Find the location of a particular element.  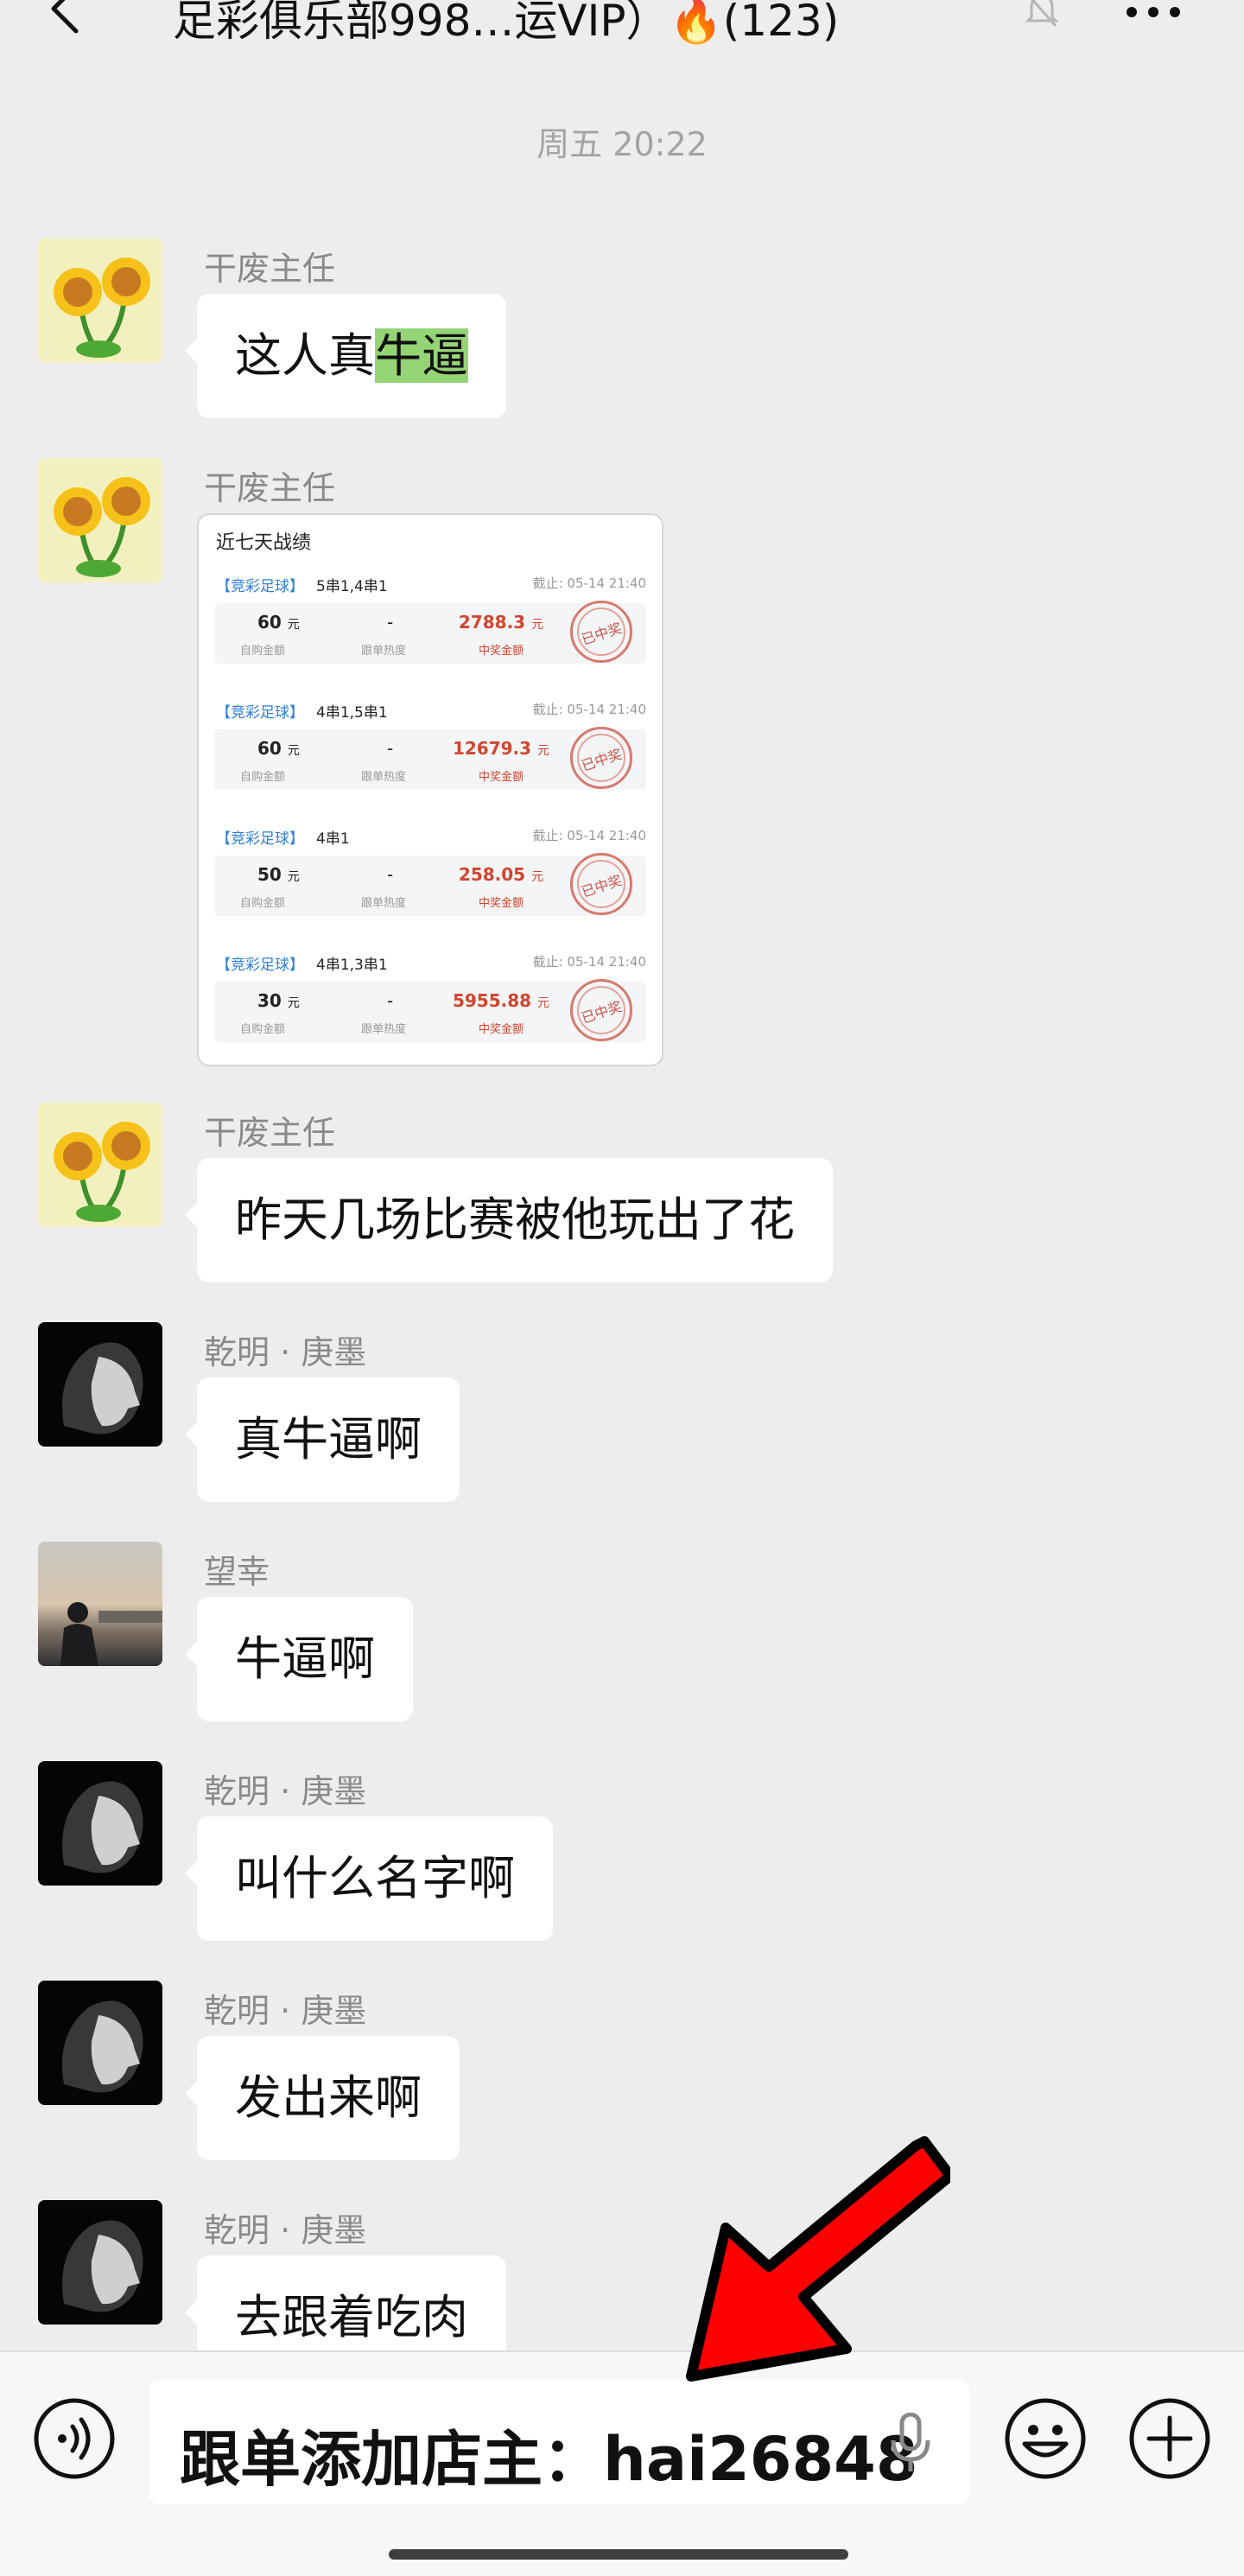

record-amount: 50 元 is located at coordinates (278, 874).